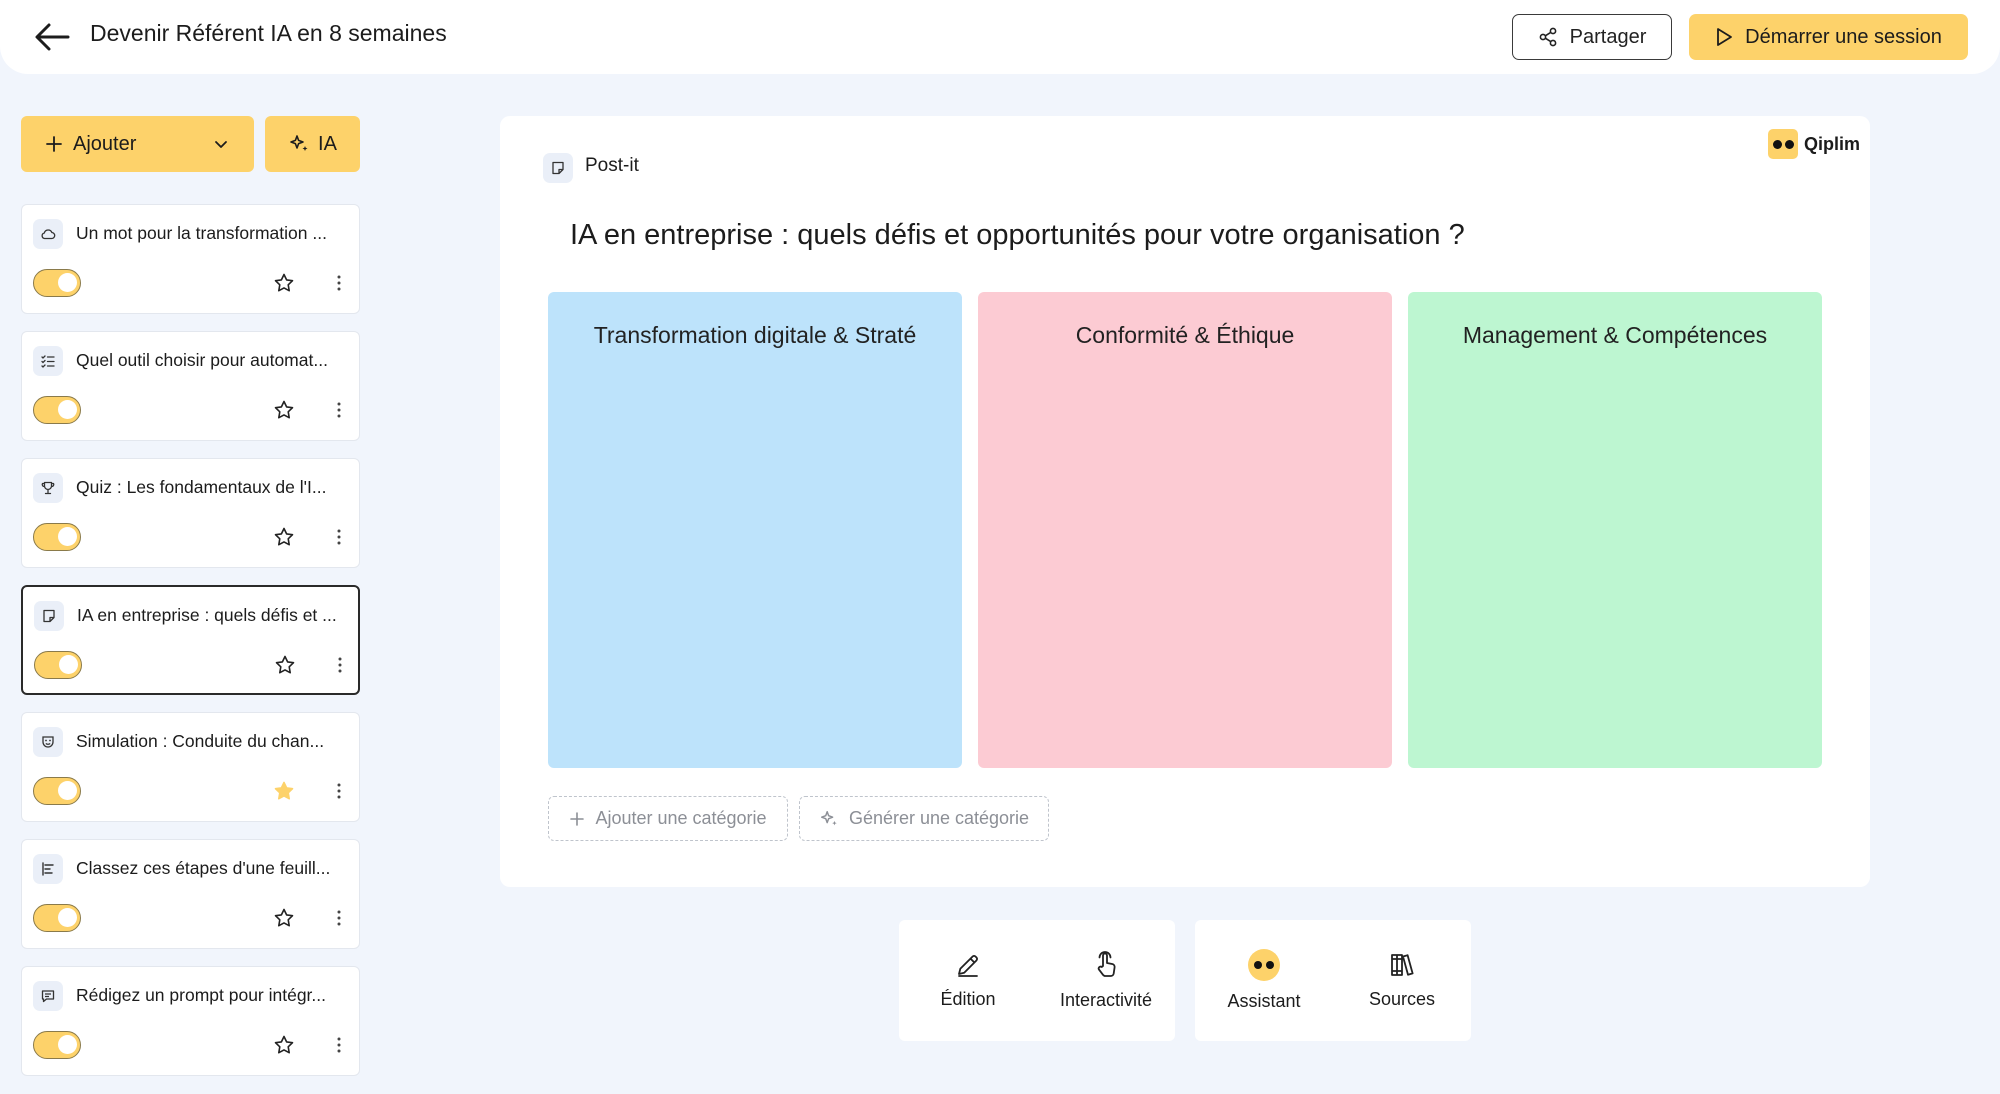 Image resolution: width=2000 pixels, height=1094 pixels. I want to click on assistant-toolbar-group: Assistant Sources, so click(1333, 980).